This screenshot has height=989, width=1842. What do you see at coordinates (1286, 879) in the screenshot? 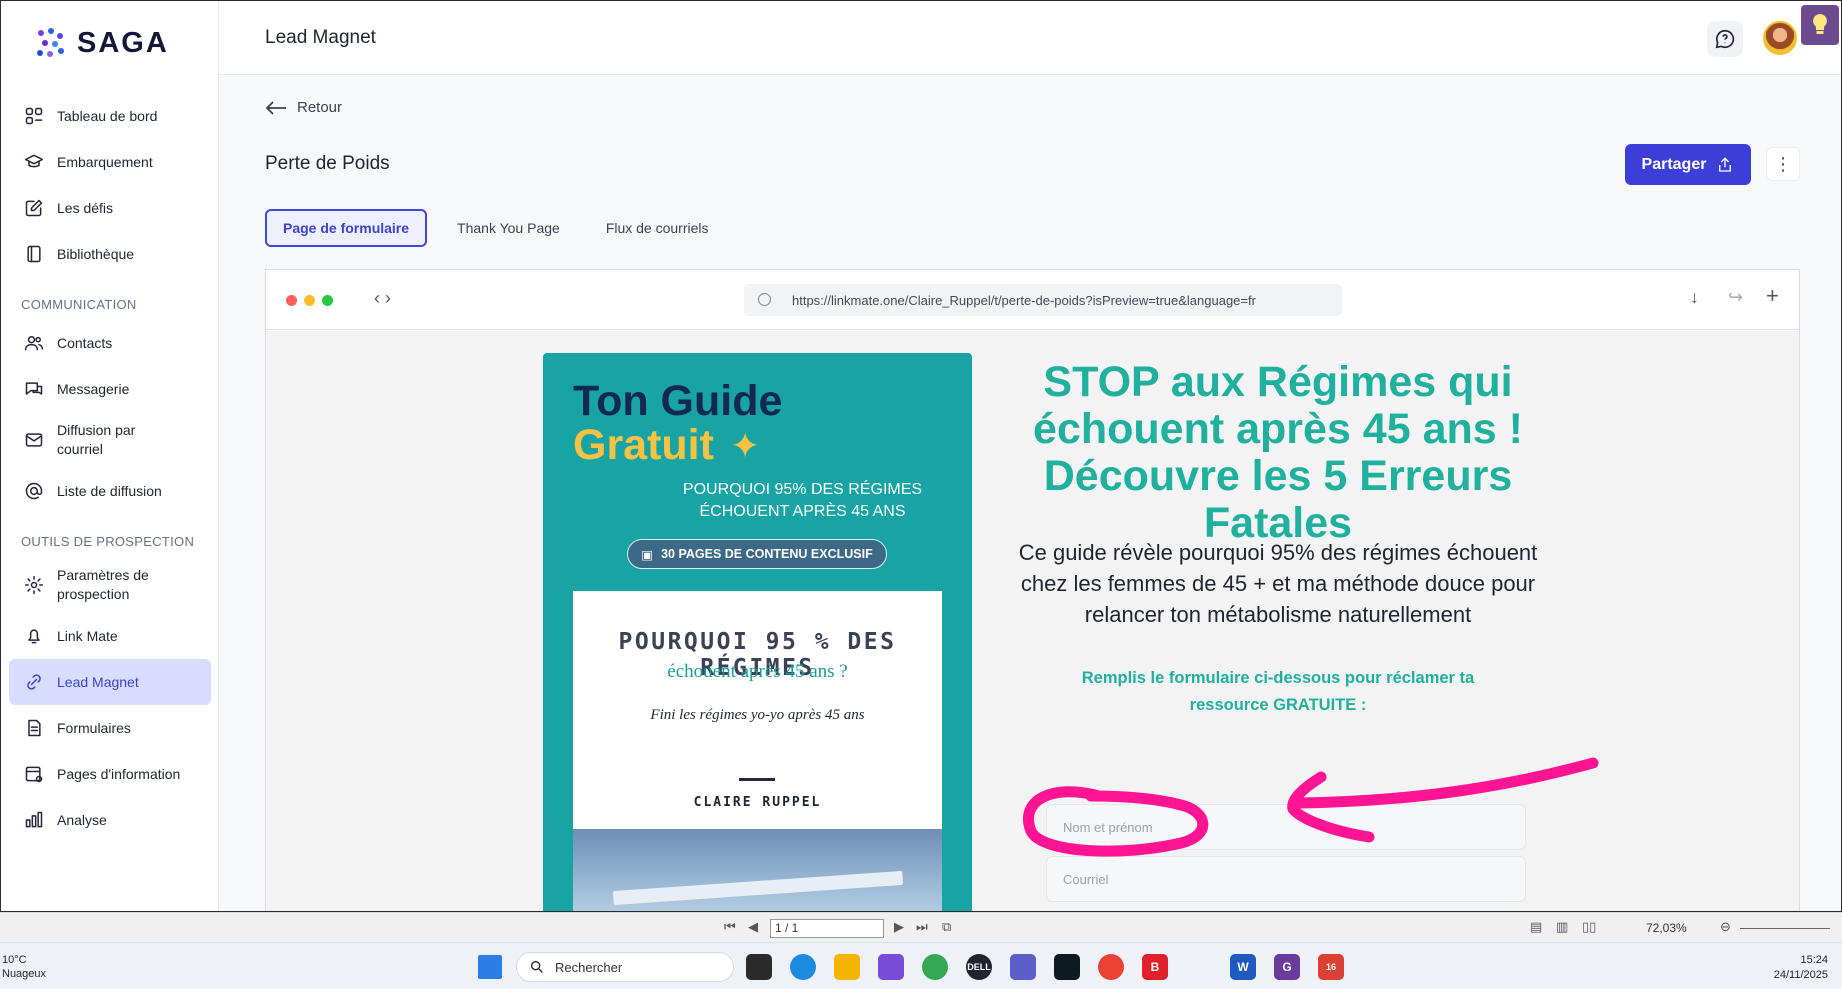
I see `email-field: Courriel` at bounding box center [1286, 879].